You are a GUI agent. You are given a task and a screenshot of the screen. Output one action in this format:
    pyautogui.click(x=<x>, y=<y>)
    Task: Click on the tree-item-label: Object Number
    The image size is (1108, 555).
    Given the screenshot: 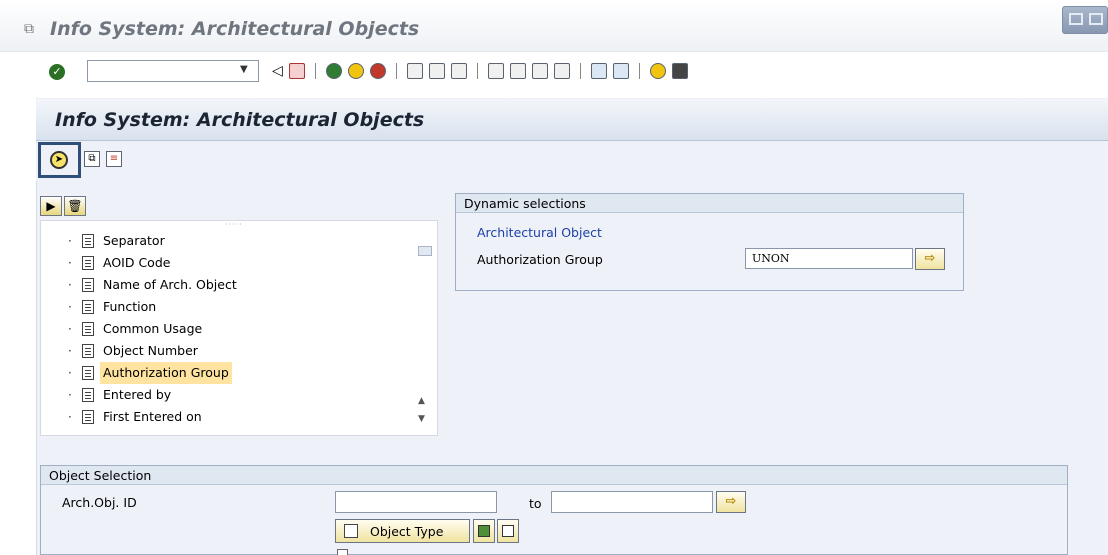 What is the action you would take?
    pyautogui.click(x=150, y=350)
    